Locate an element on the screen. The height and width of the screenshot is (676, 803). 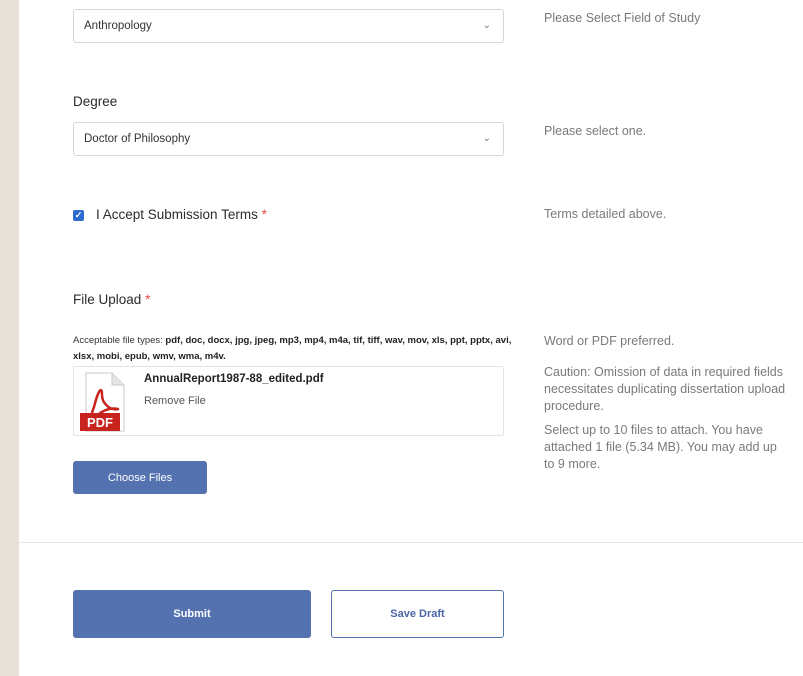
file-upload-label-text: File Upload is located at coordinates (107, 299).